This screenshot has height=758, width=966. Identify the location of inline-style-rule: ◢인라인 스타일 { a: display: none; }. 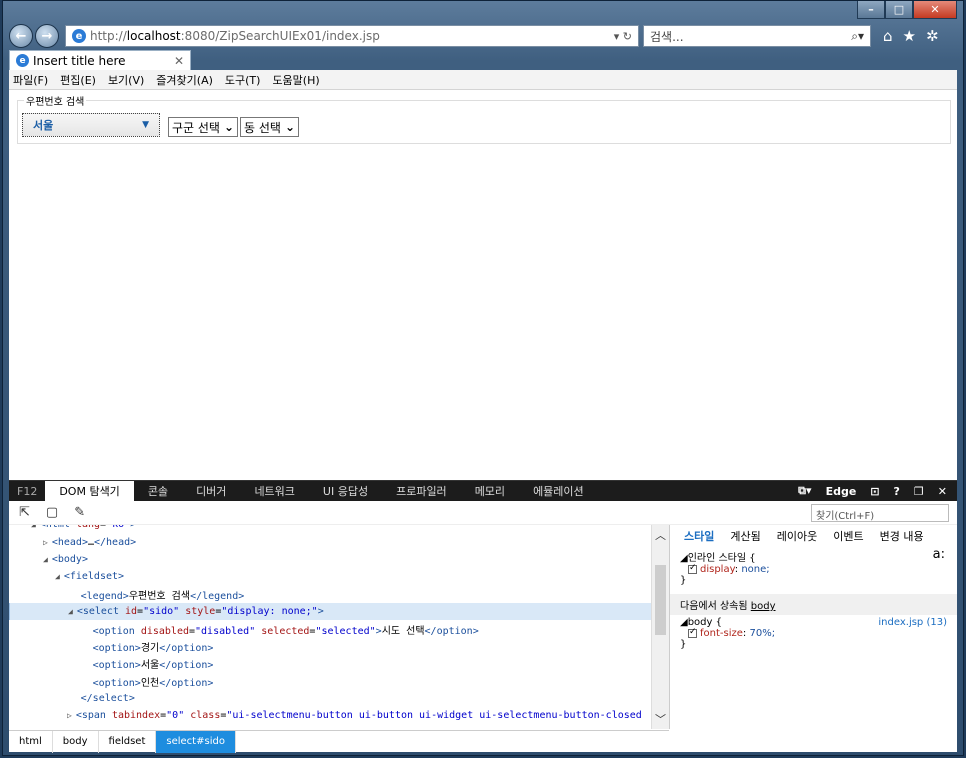
(813, 567).